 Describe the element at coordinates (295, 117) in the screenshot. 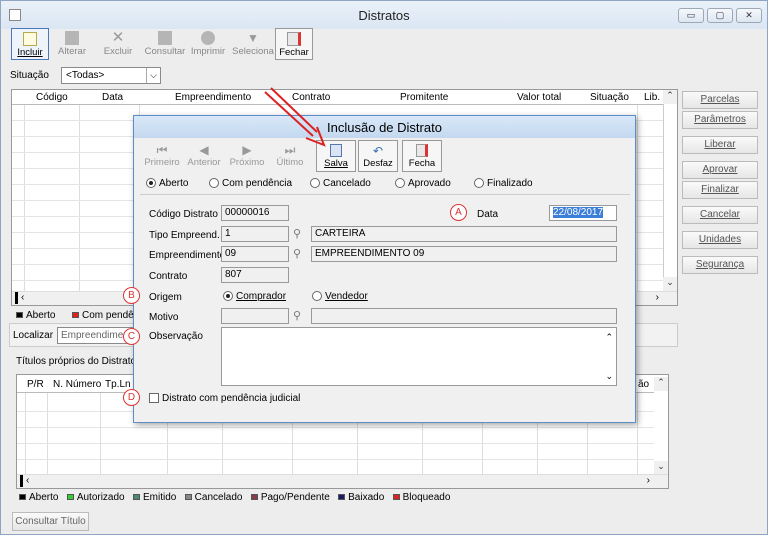

I see `annotation-arrow` at that location.